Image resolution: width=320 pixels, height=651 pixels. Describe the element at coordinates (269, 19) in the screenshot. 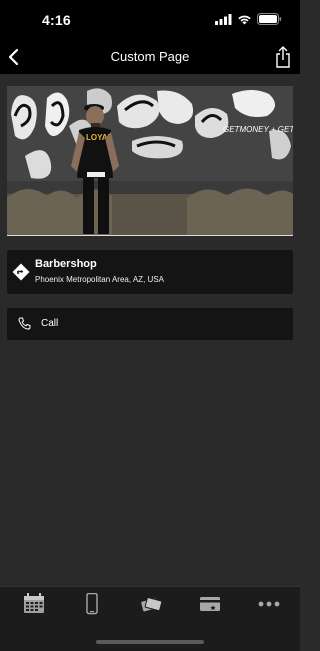

I see `battery-icon` at that location.